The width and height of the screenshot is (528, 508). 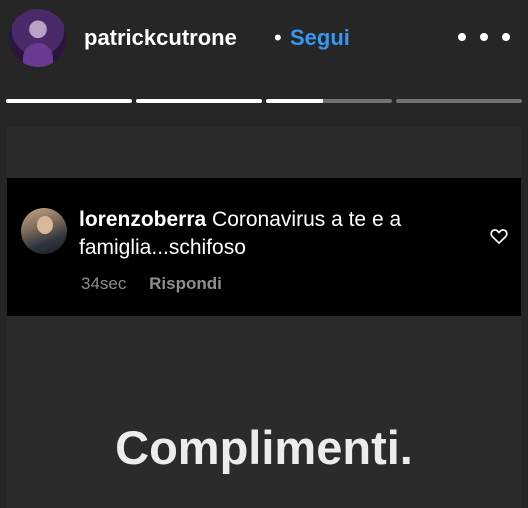 What do you see at coordinates (264, 447) in the screenshot?
I see `story-caption: Complimenti.` at bounding box center [264, 447].